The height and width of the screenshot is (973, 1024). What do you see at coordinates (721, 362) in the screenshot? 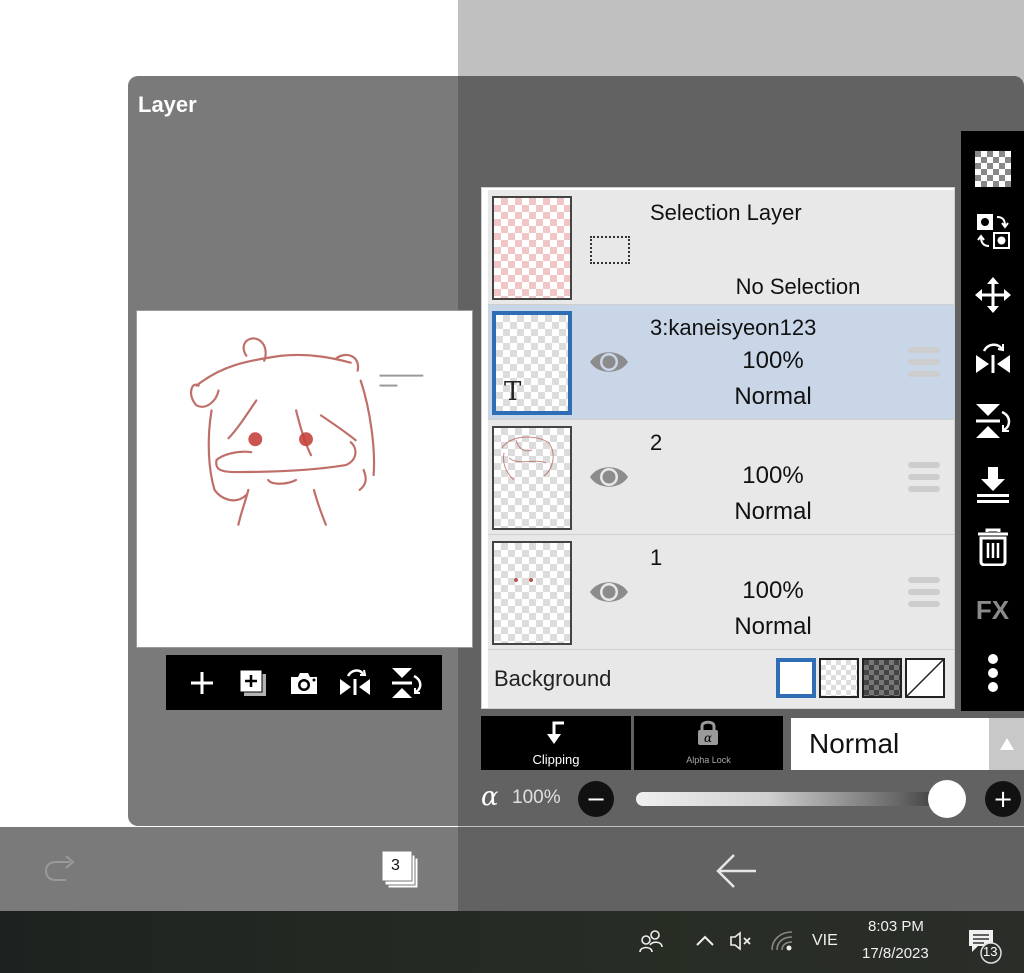
I see `layer-row: T 3:kaneisyeon123 100% Normal` at bounding box center [721, 362].